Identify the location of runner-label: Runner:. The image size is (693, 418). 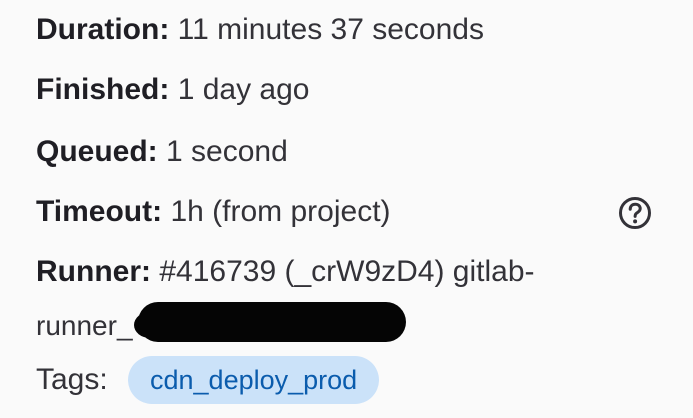
(93, 271).